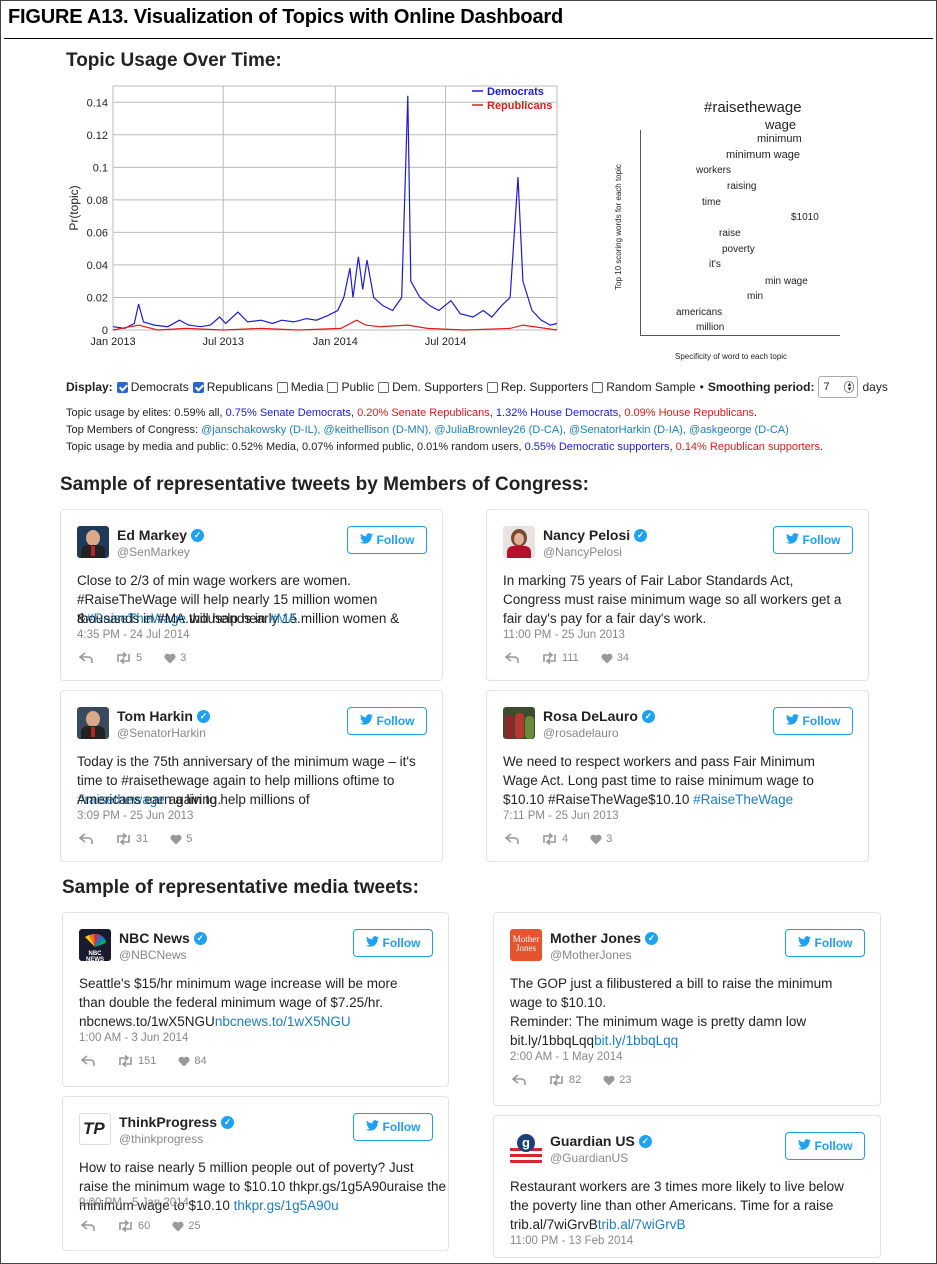 The height and width of the screenshot is (1264, 937). I want to click on cloud-x-axis, so click(740, 335).